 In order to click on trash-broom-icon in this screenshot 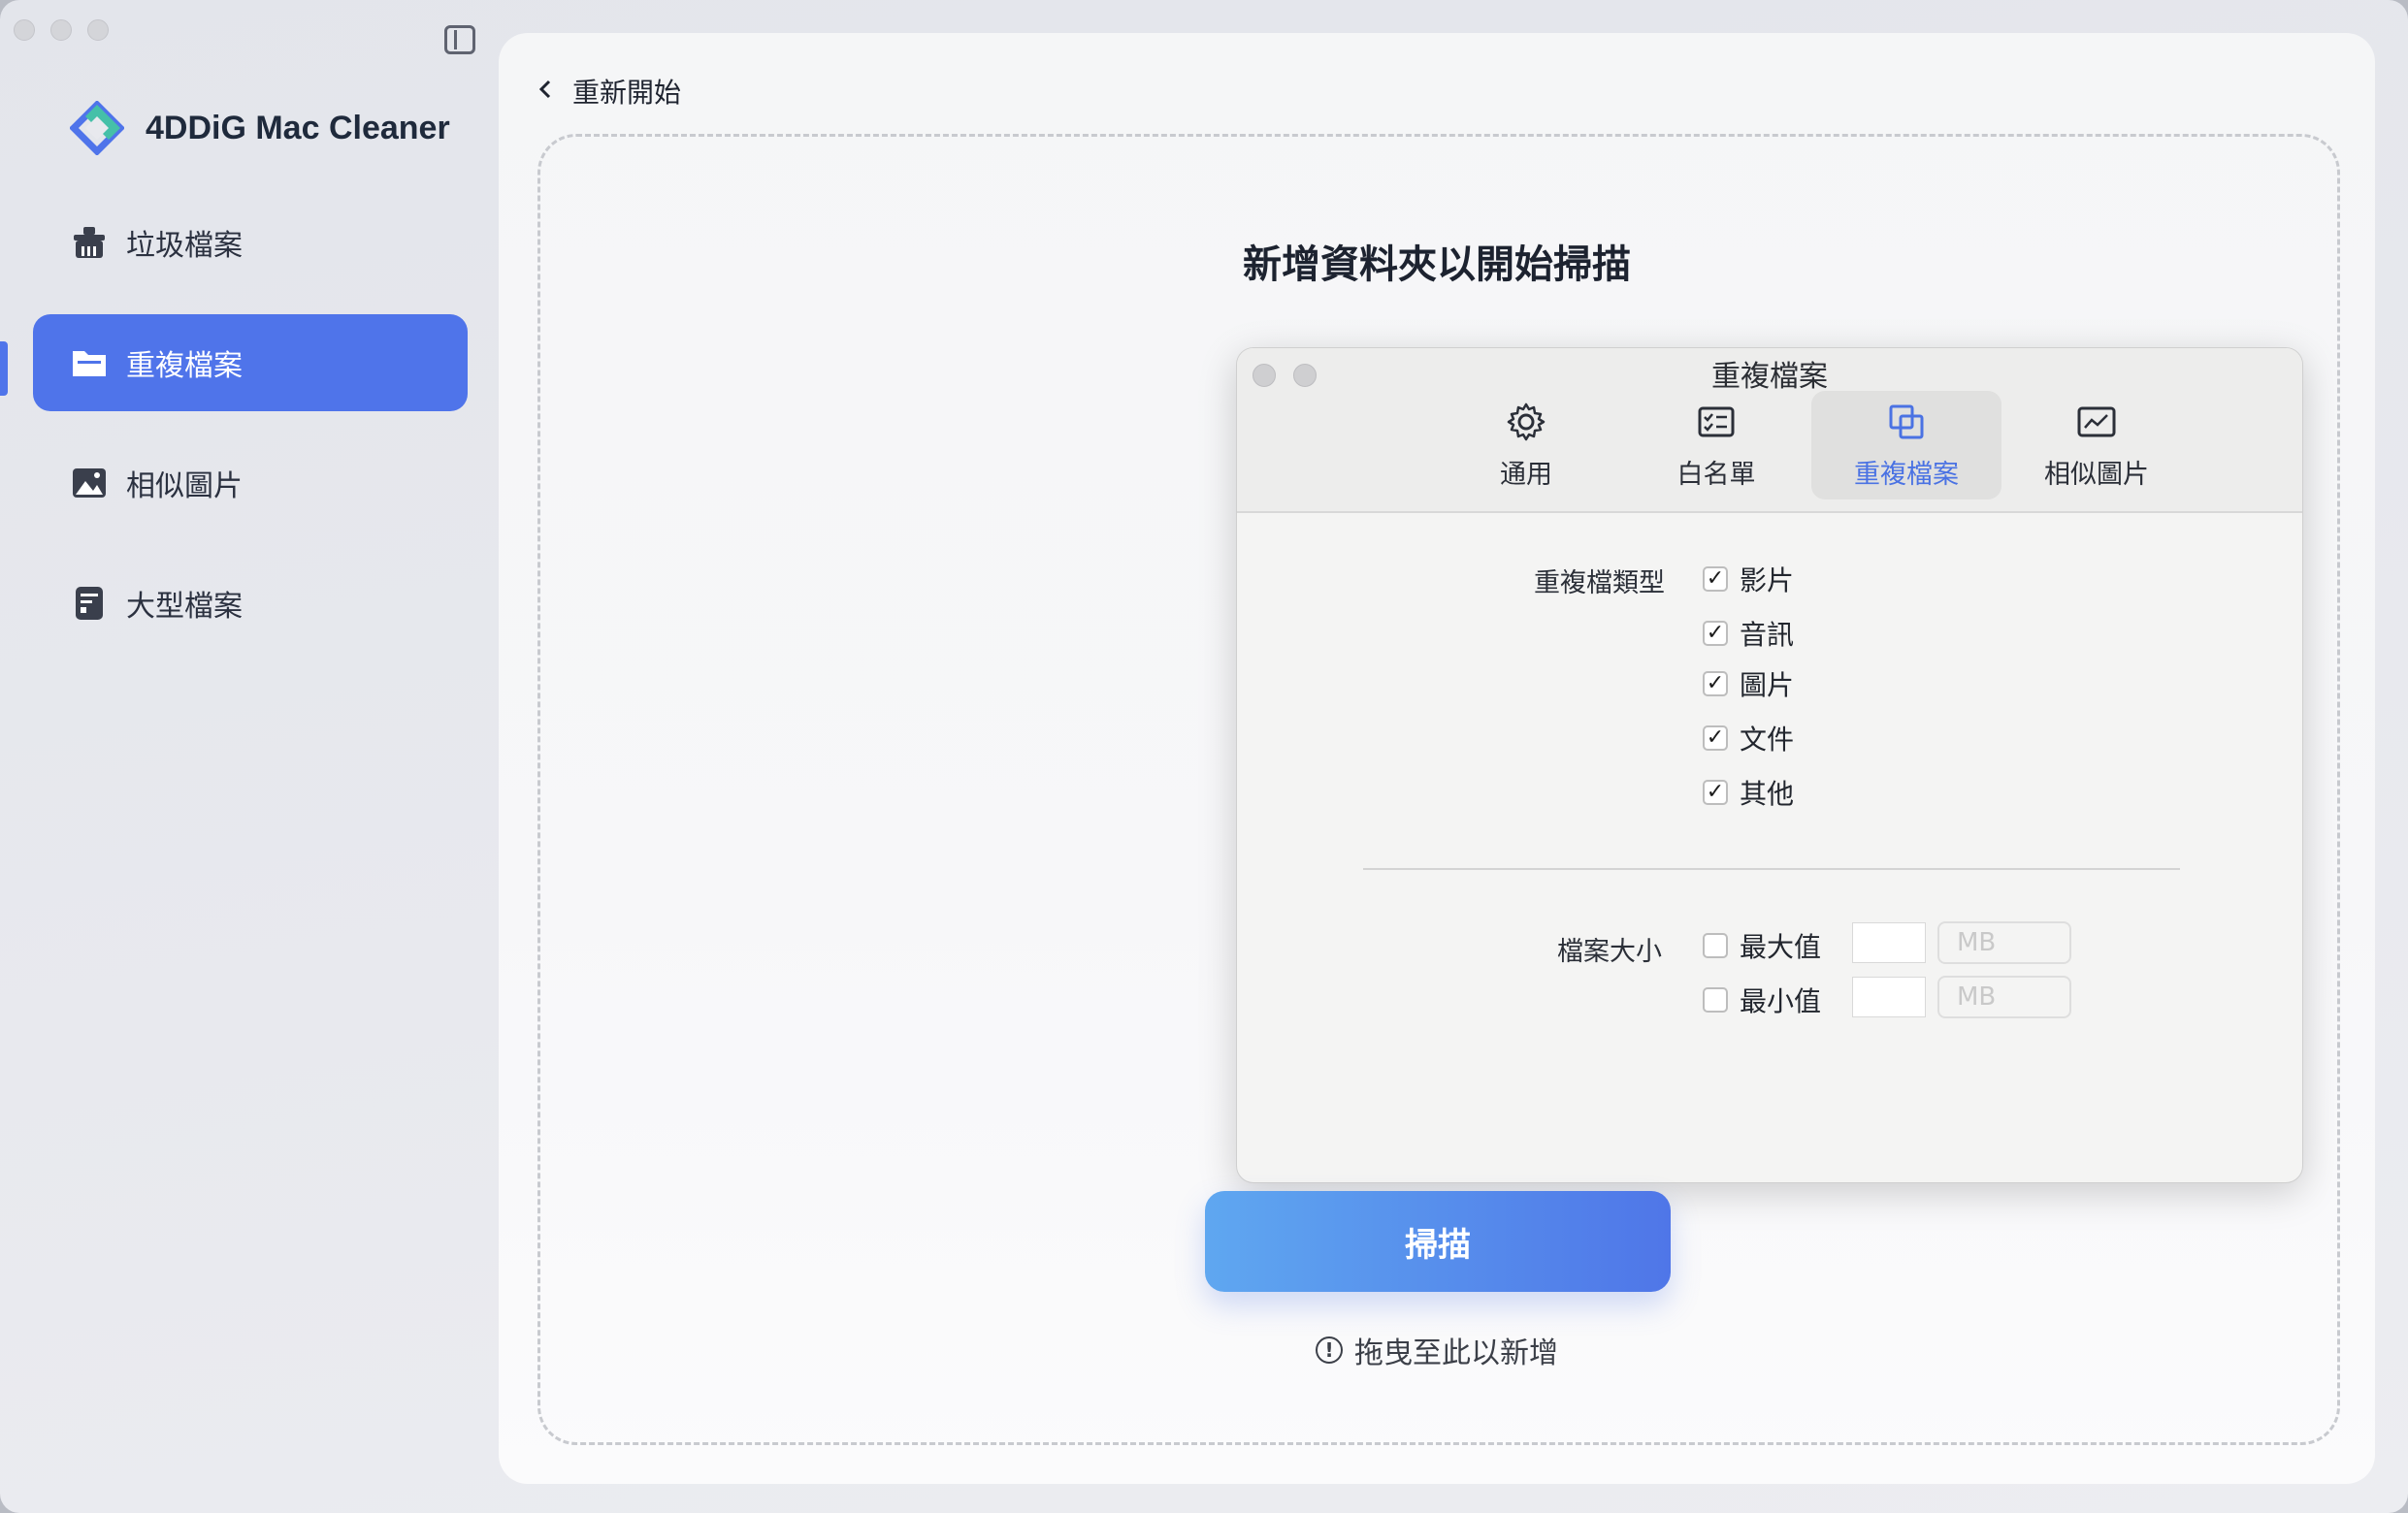, I will do `click(89, 242)`.